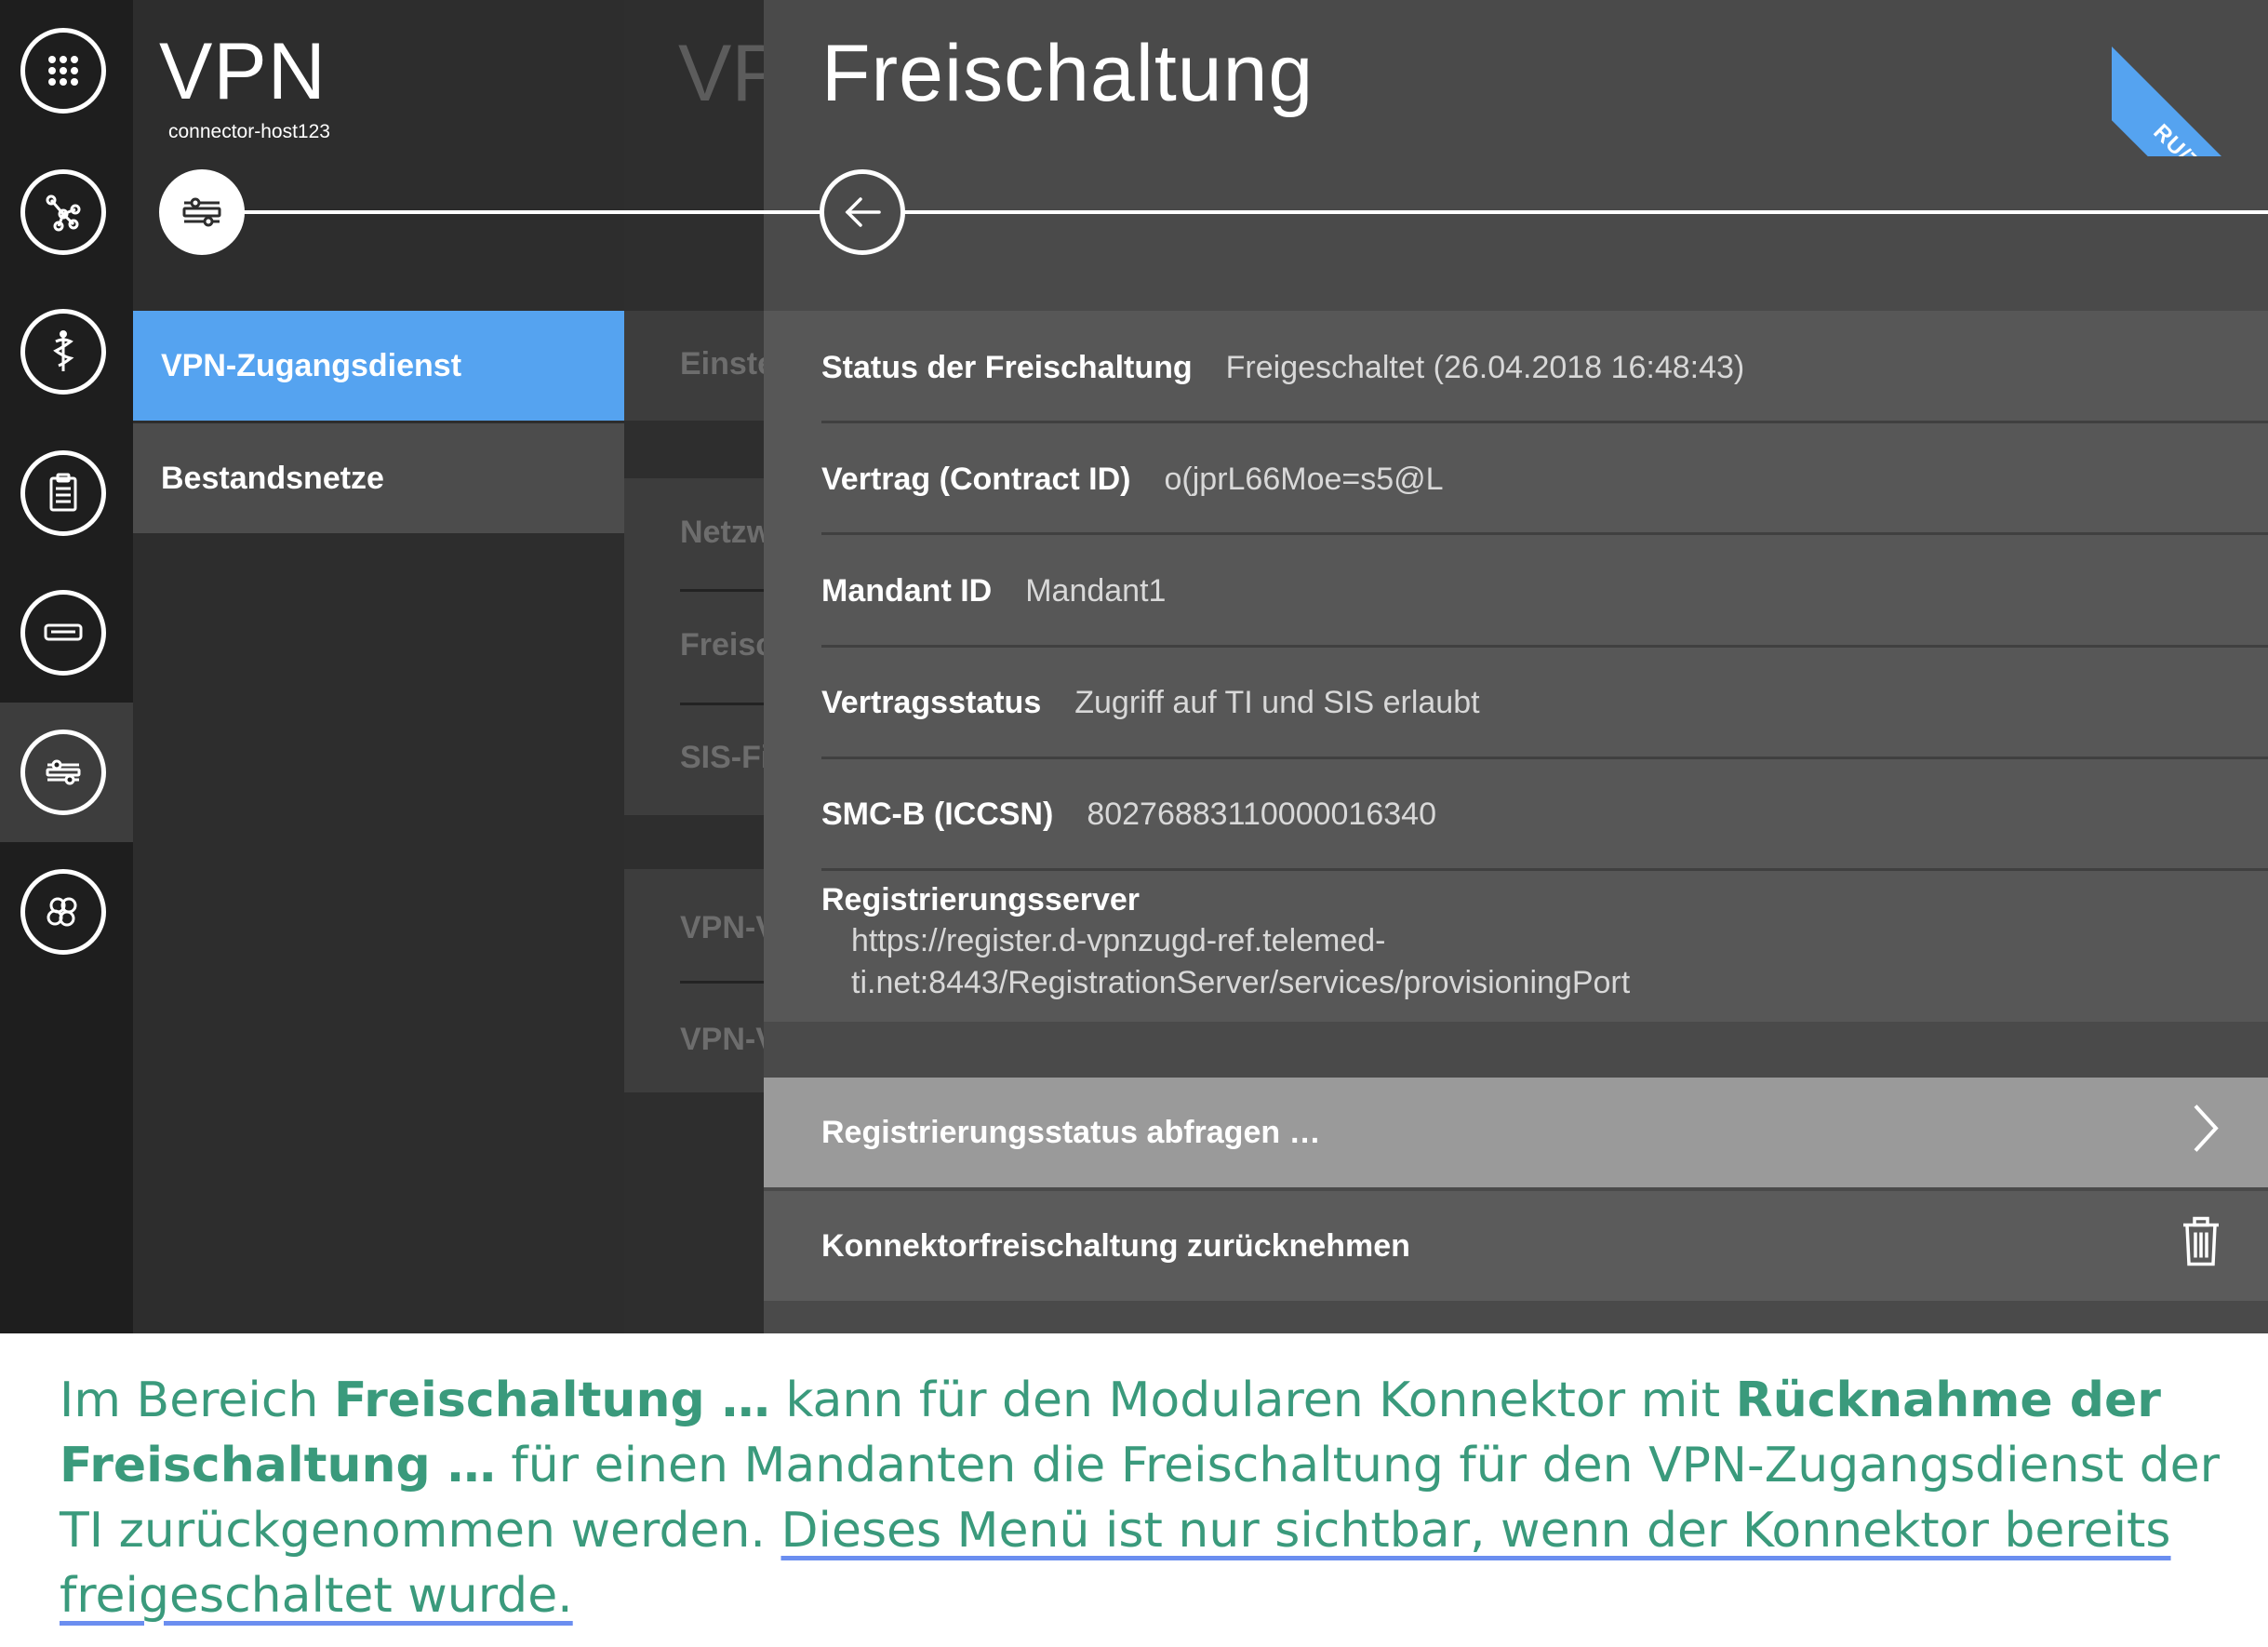  I want to click on apps-grid-icon, so click(63, 71).